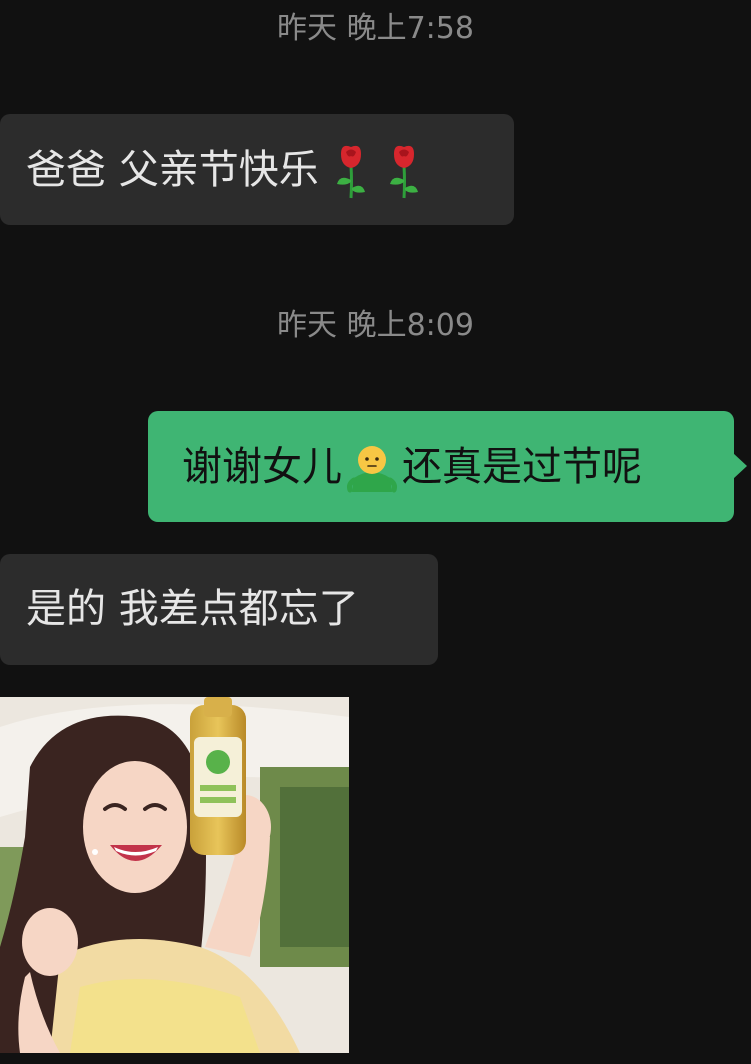 The height and width of the screenshot is (1064, 751). I want to click on message-text: 谢谢女儿, so click(262, 467).